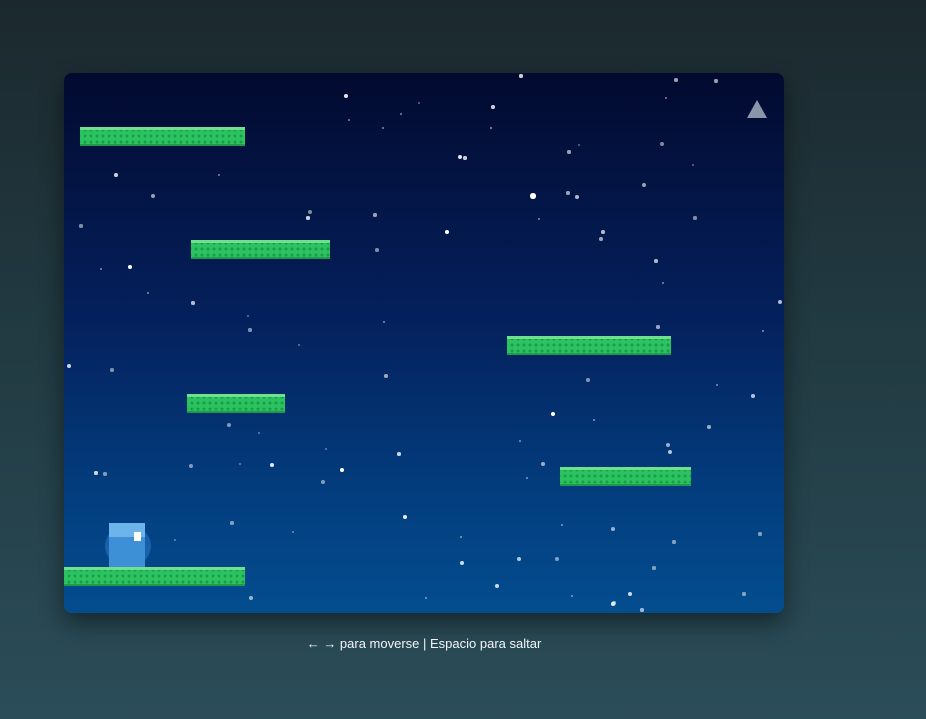 The width and height of the screenshot is (926, 719). Describe the element at coordinates (154, 576) in the screenshot. I see `platform-ground` at that location.